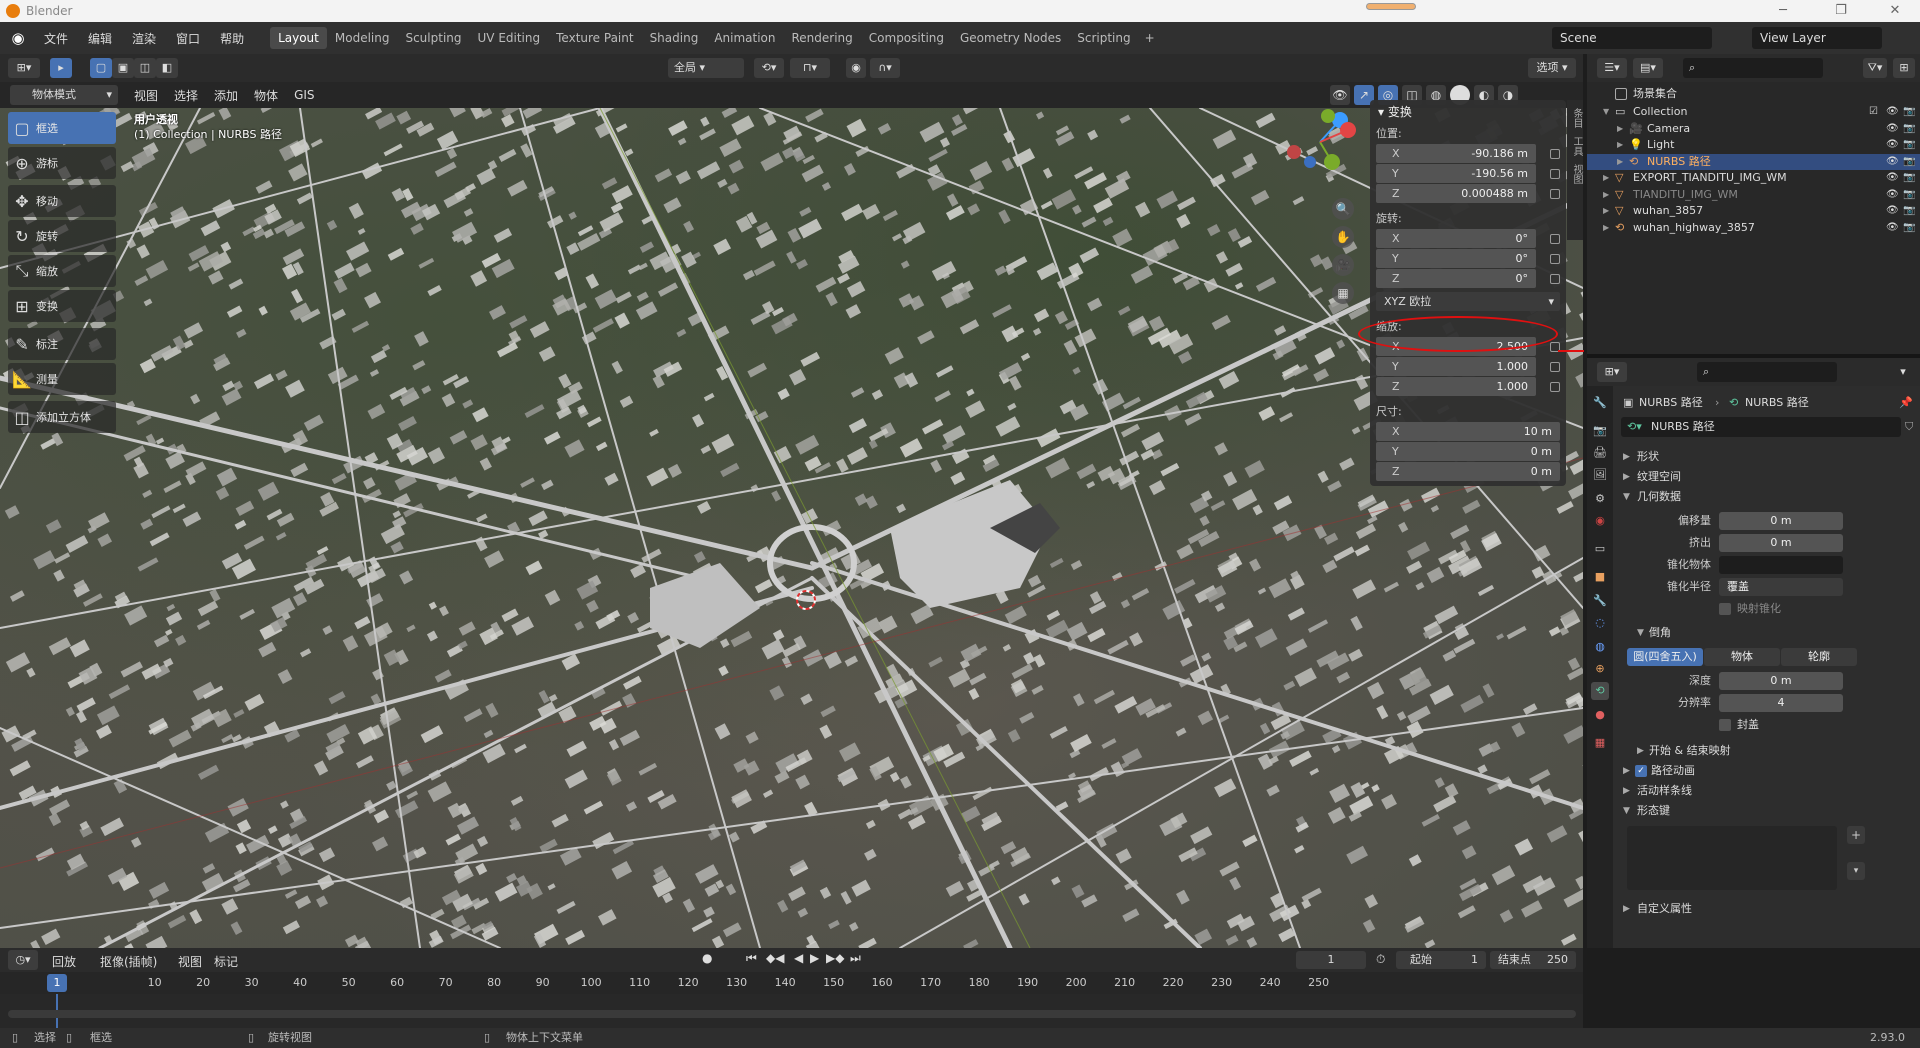 The width and height of the screenshot is (1920, 1048). Describe the element at coordinates (101, 68) in the screenshot. I see `select-mode-new-icon: ▢` at that location.